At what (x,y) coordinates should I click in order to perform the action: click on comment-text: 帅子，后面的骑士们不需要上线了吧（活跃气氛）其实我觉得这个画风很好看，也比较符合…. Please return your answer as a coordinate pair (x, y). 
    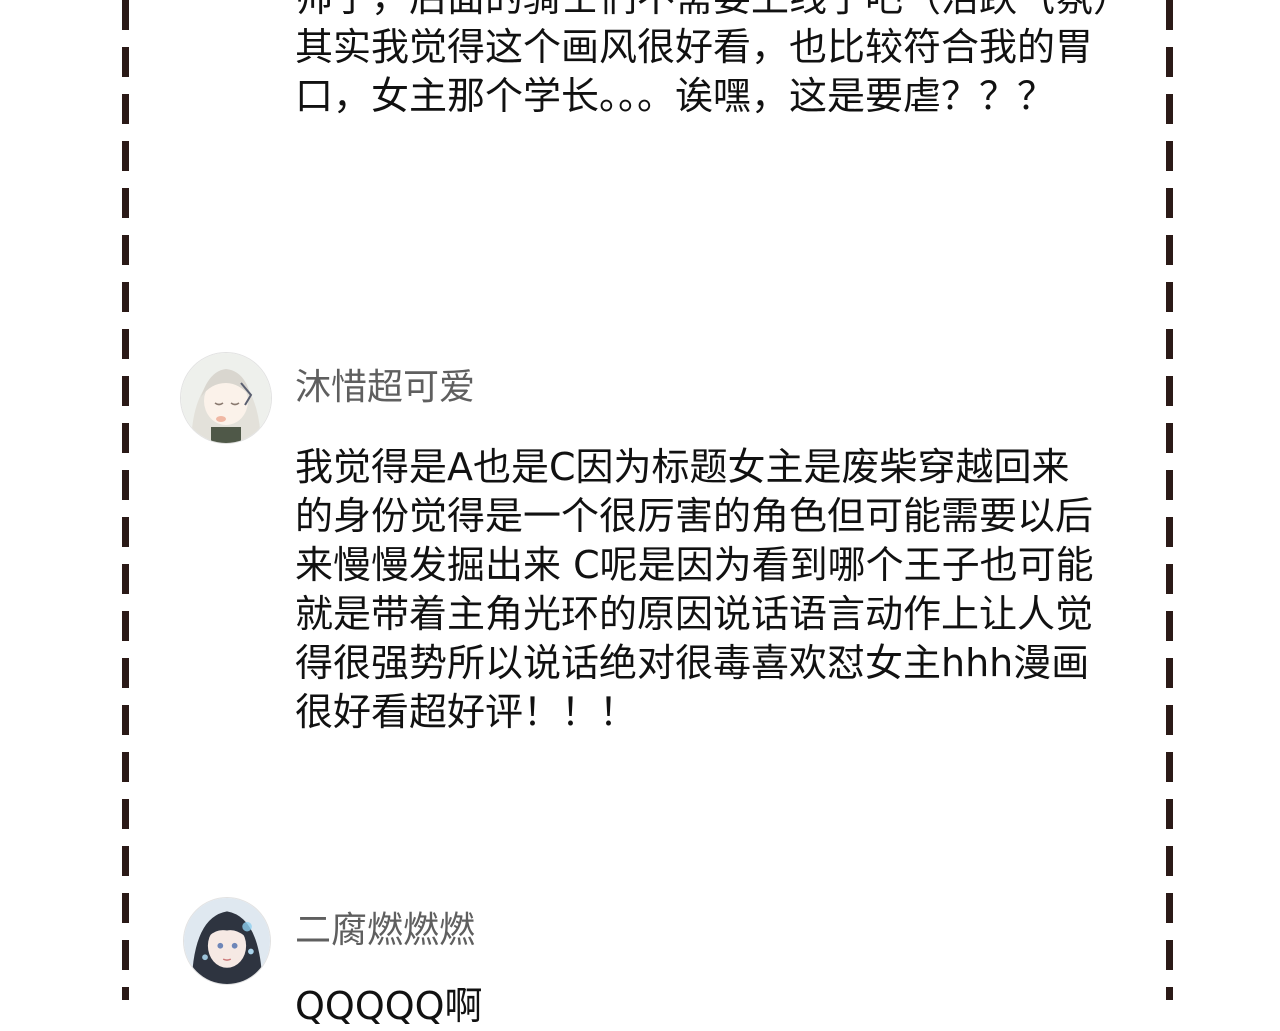
    Looking at the image, I should click on (703, 59).